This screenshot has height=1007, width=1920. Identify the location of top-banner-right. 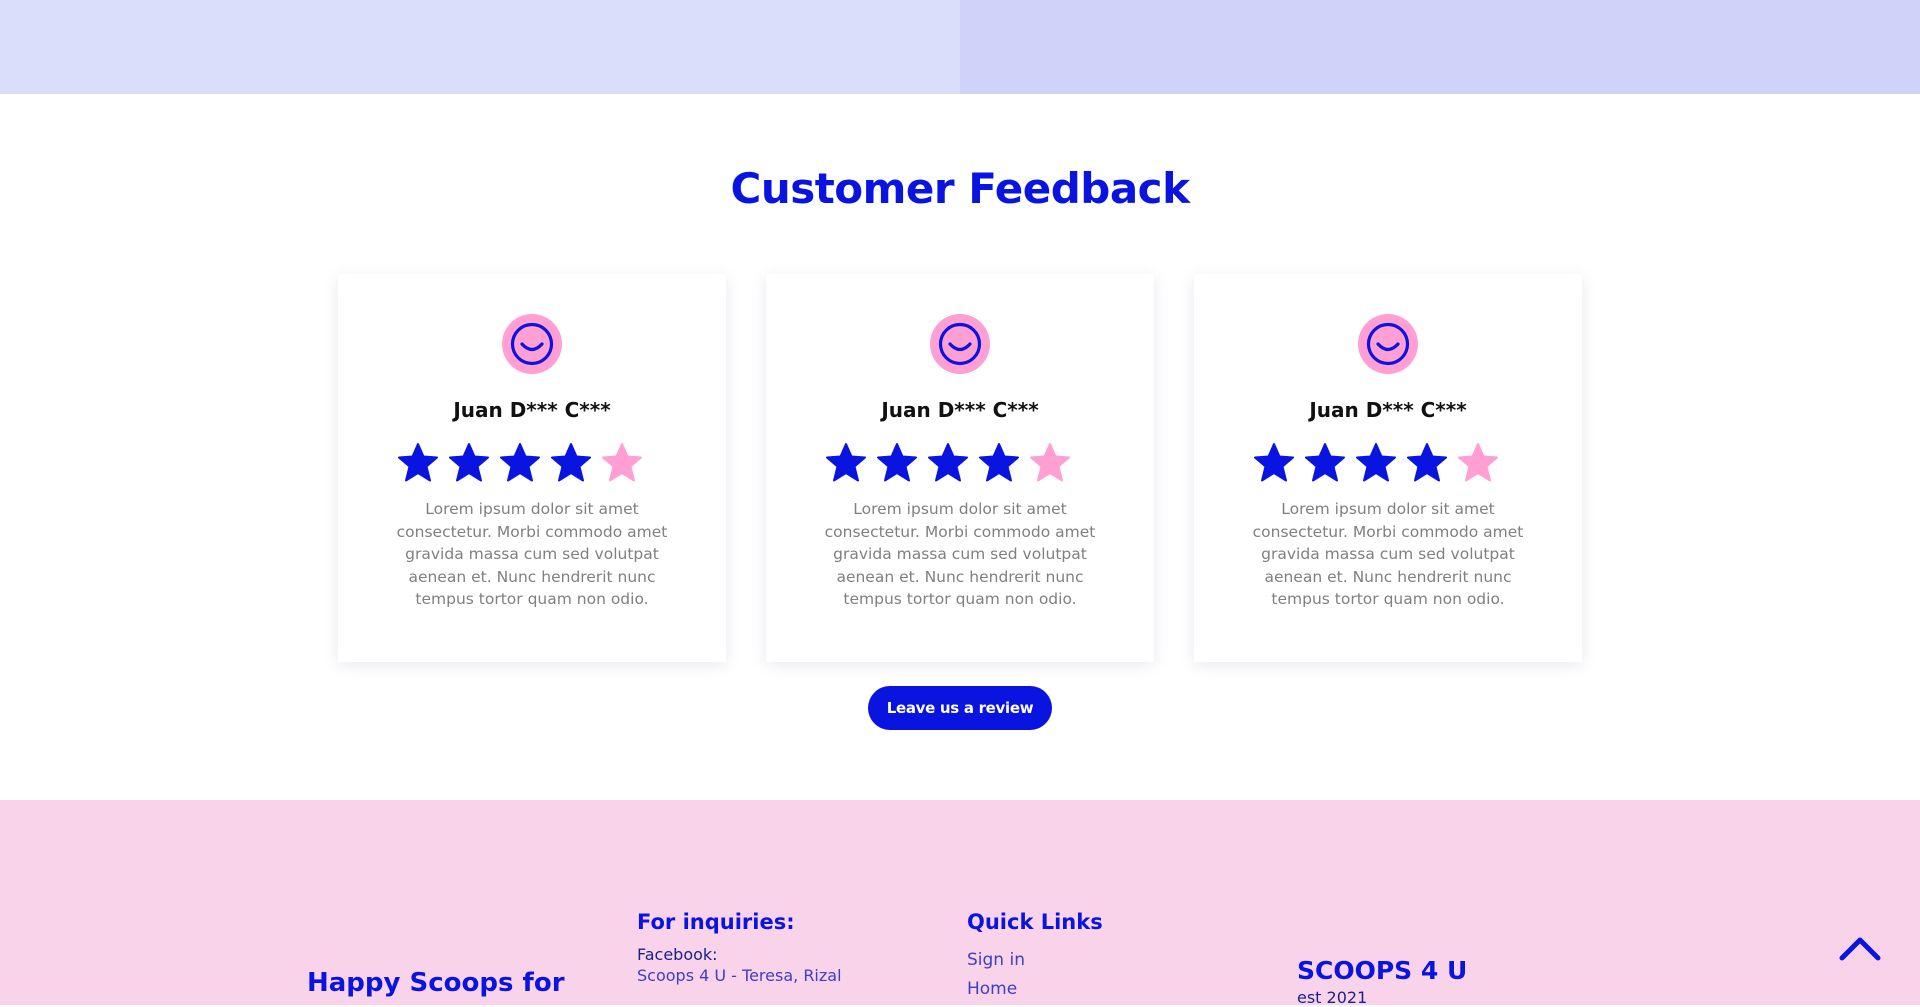
(1440, 47).